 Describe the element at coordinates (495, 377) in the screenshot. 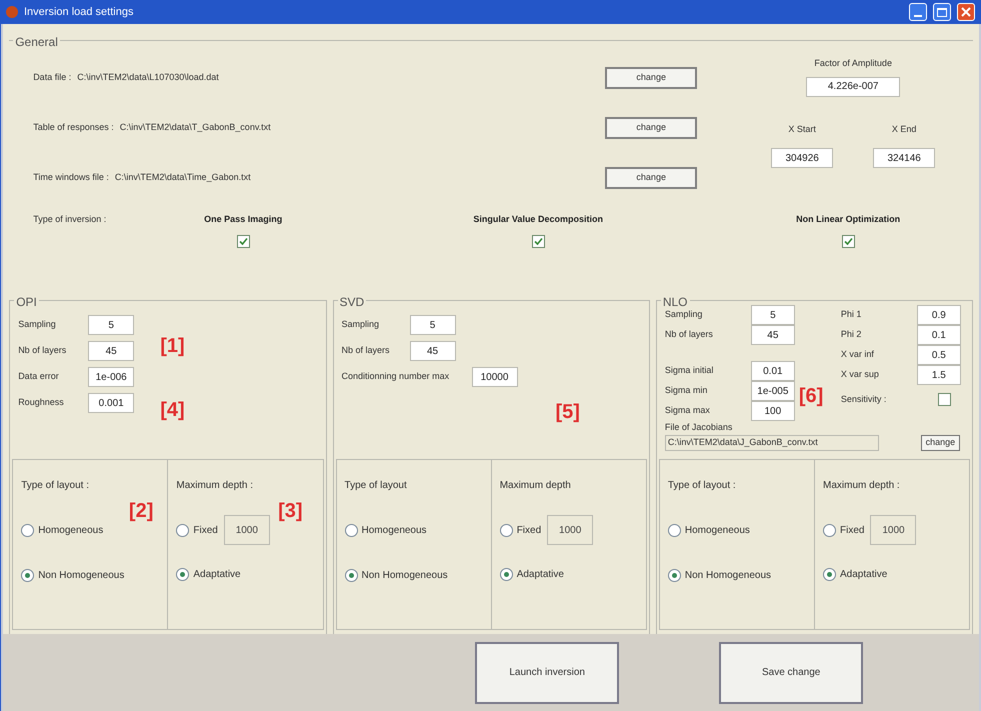

I see `input-field: 10000` at that location.